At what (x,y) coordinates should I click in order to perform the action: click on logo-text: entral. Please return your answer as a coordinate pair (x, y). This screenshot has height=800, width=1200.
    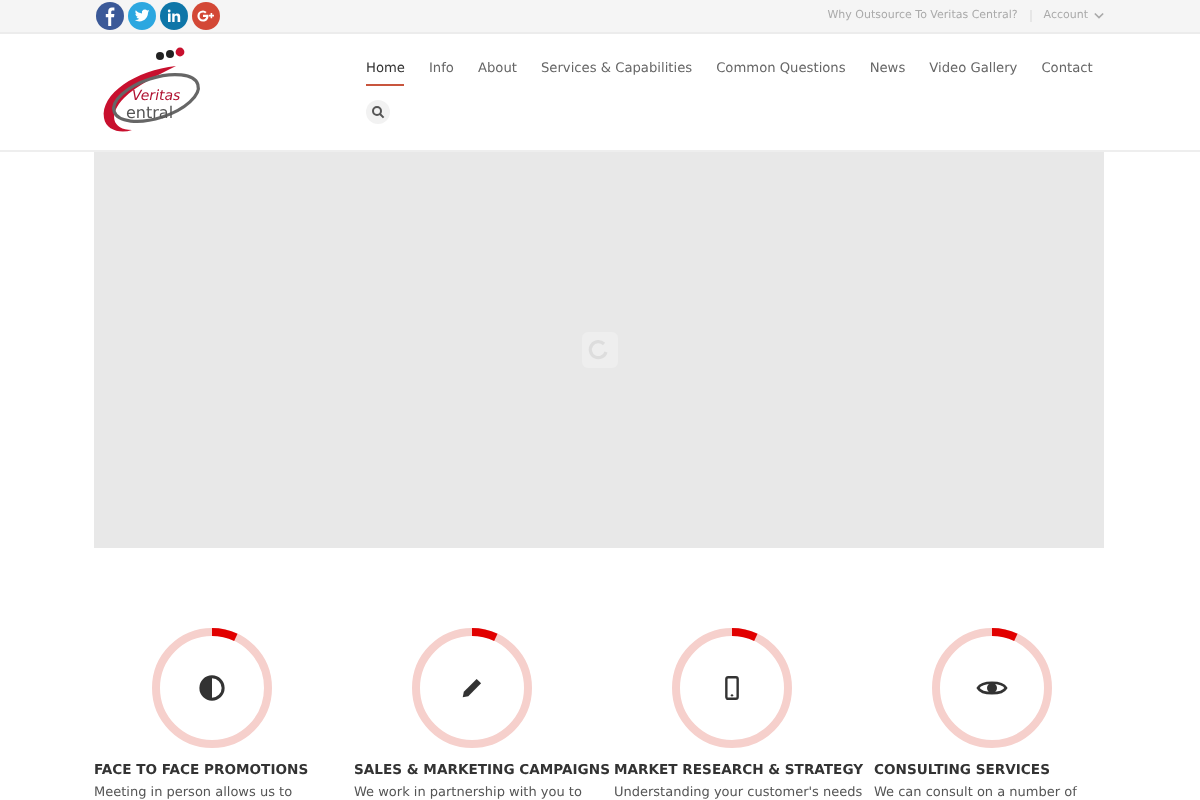
    Looking at the image, I should click on (150, 113).